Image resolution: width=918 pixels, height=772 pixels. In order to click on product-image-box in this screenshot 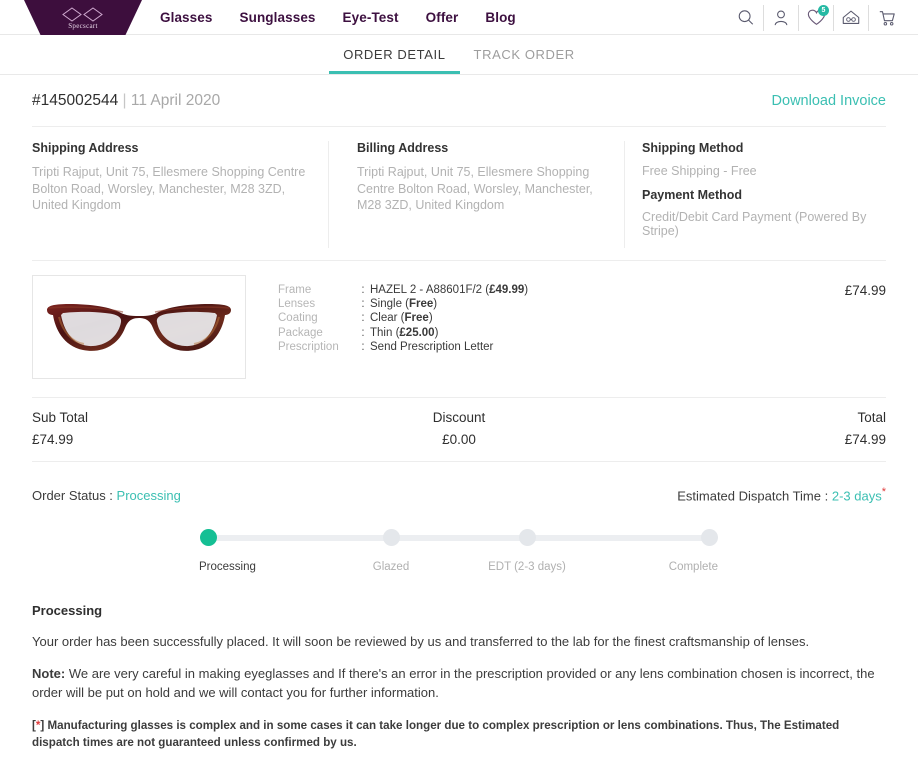, I will do `click(139, 327)`.